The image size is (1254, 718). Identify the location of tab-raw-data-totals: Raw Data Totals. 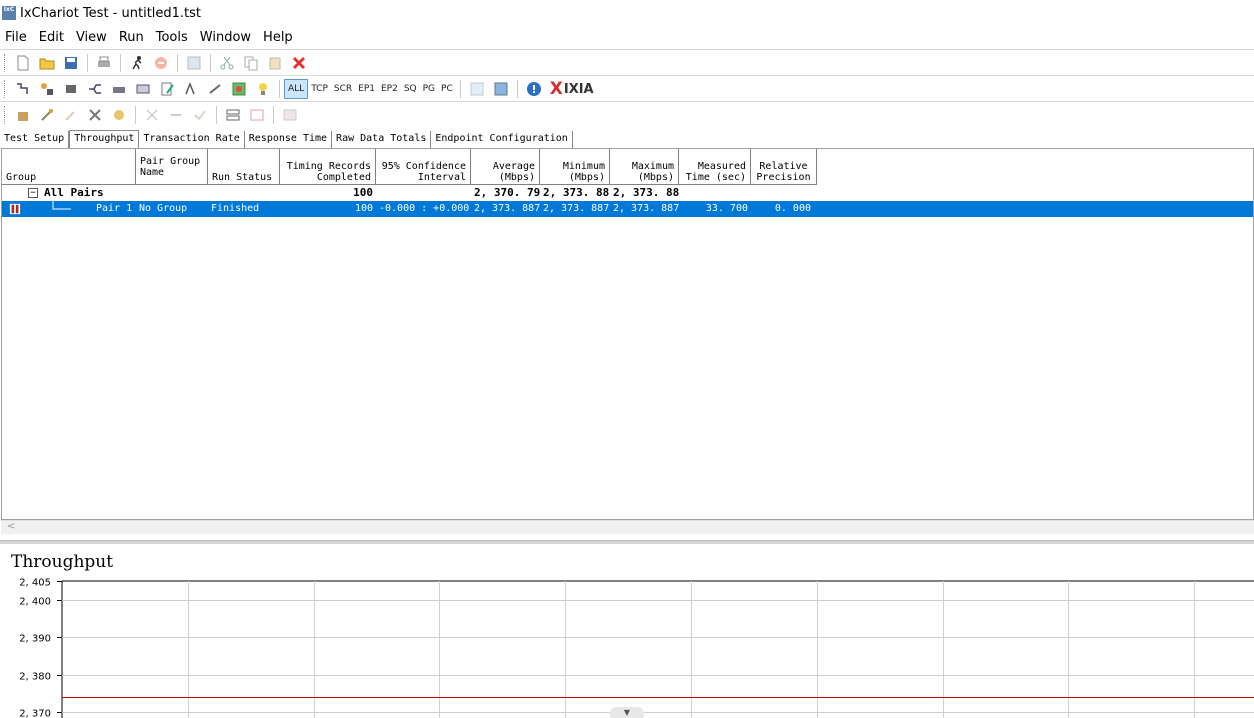
(382, 139).